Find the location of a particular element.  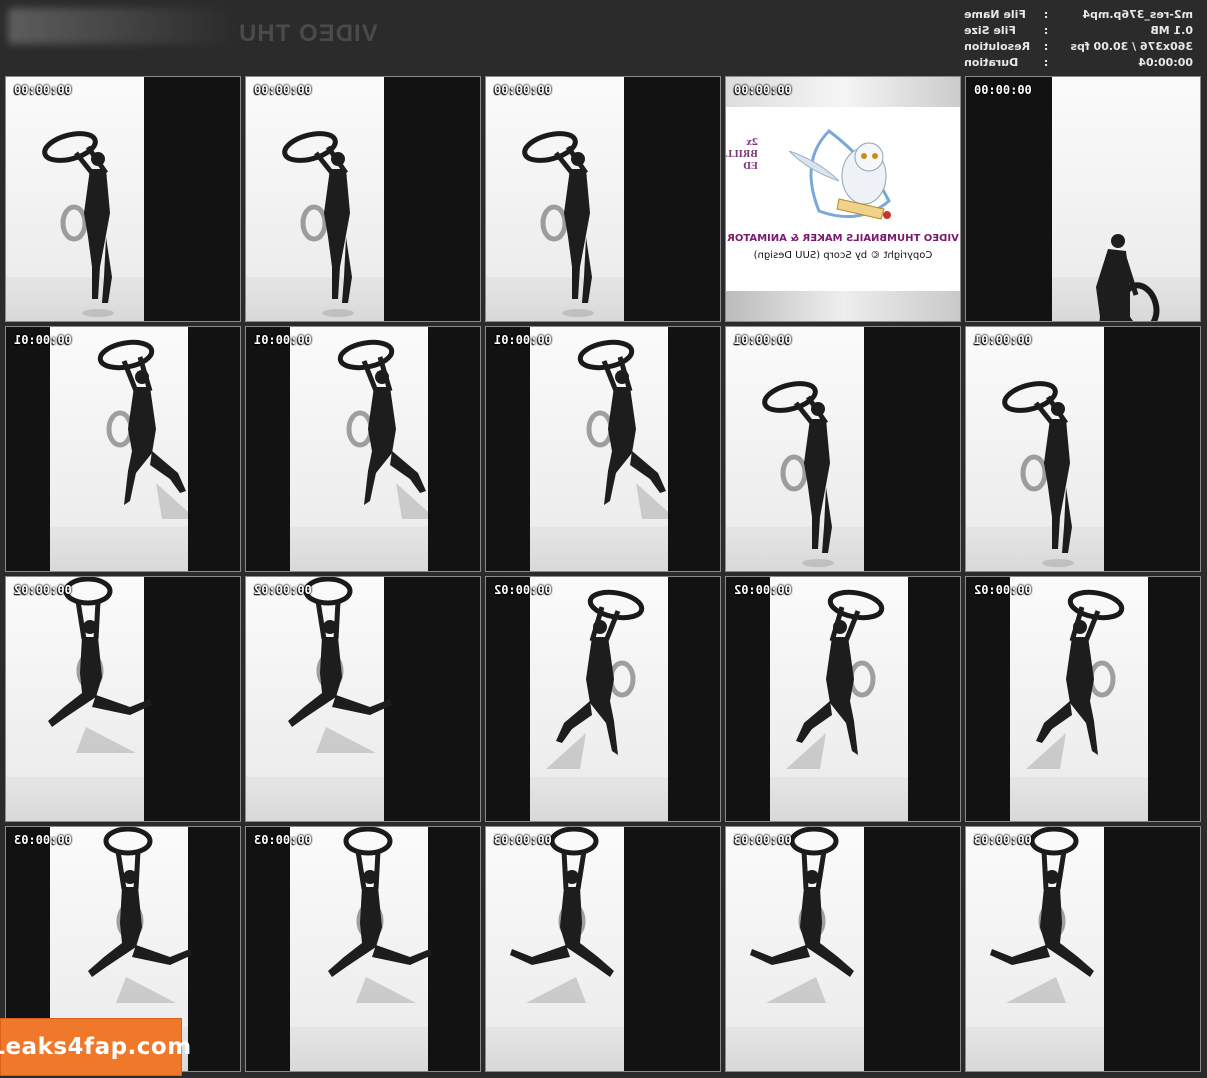

info-row-resolution: 360x376 / 30.00 fps : Resolution is located at coordinates (1078, 46).